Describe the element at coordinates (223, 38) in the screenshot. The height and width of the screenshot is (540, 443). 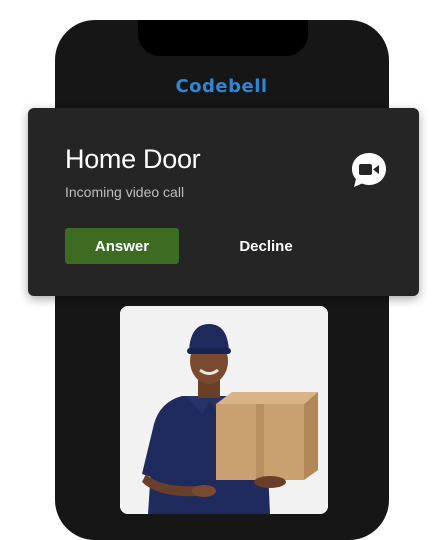
I see `phone-notch` at that location.